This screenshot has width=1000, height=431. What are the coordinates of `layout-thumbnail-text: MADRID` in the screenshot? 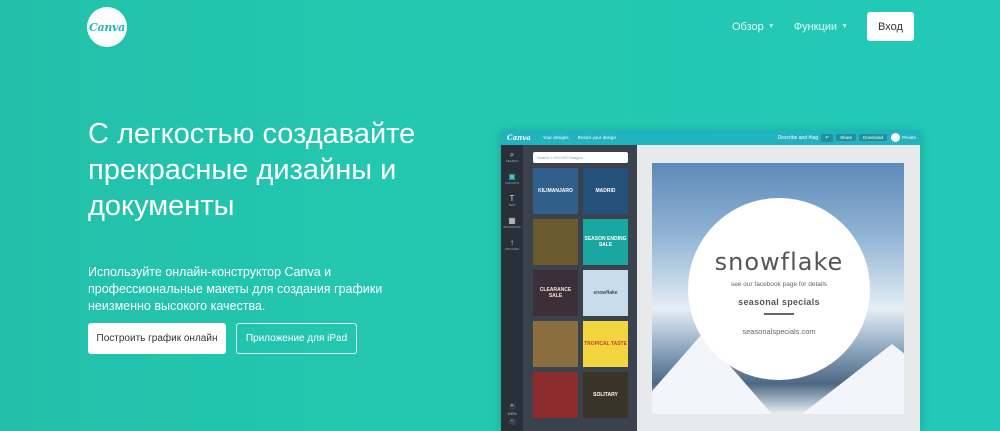 It's located at (605, 191).